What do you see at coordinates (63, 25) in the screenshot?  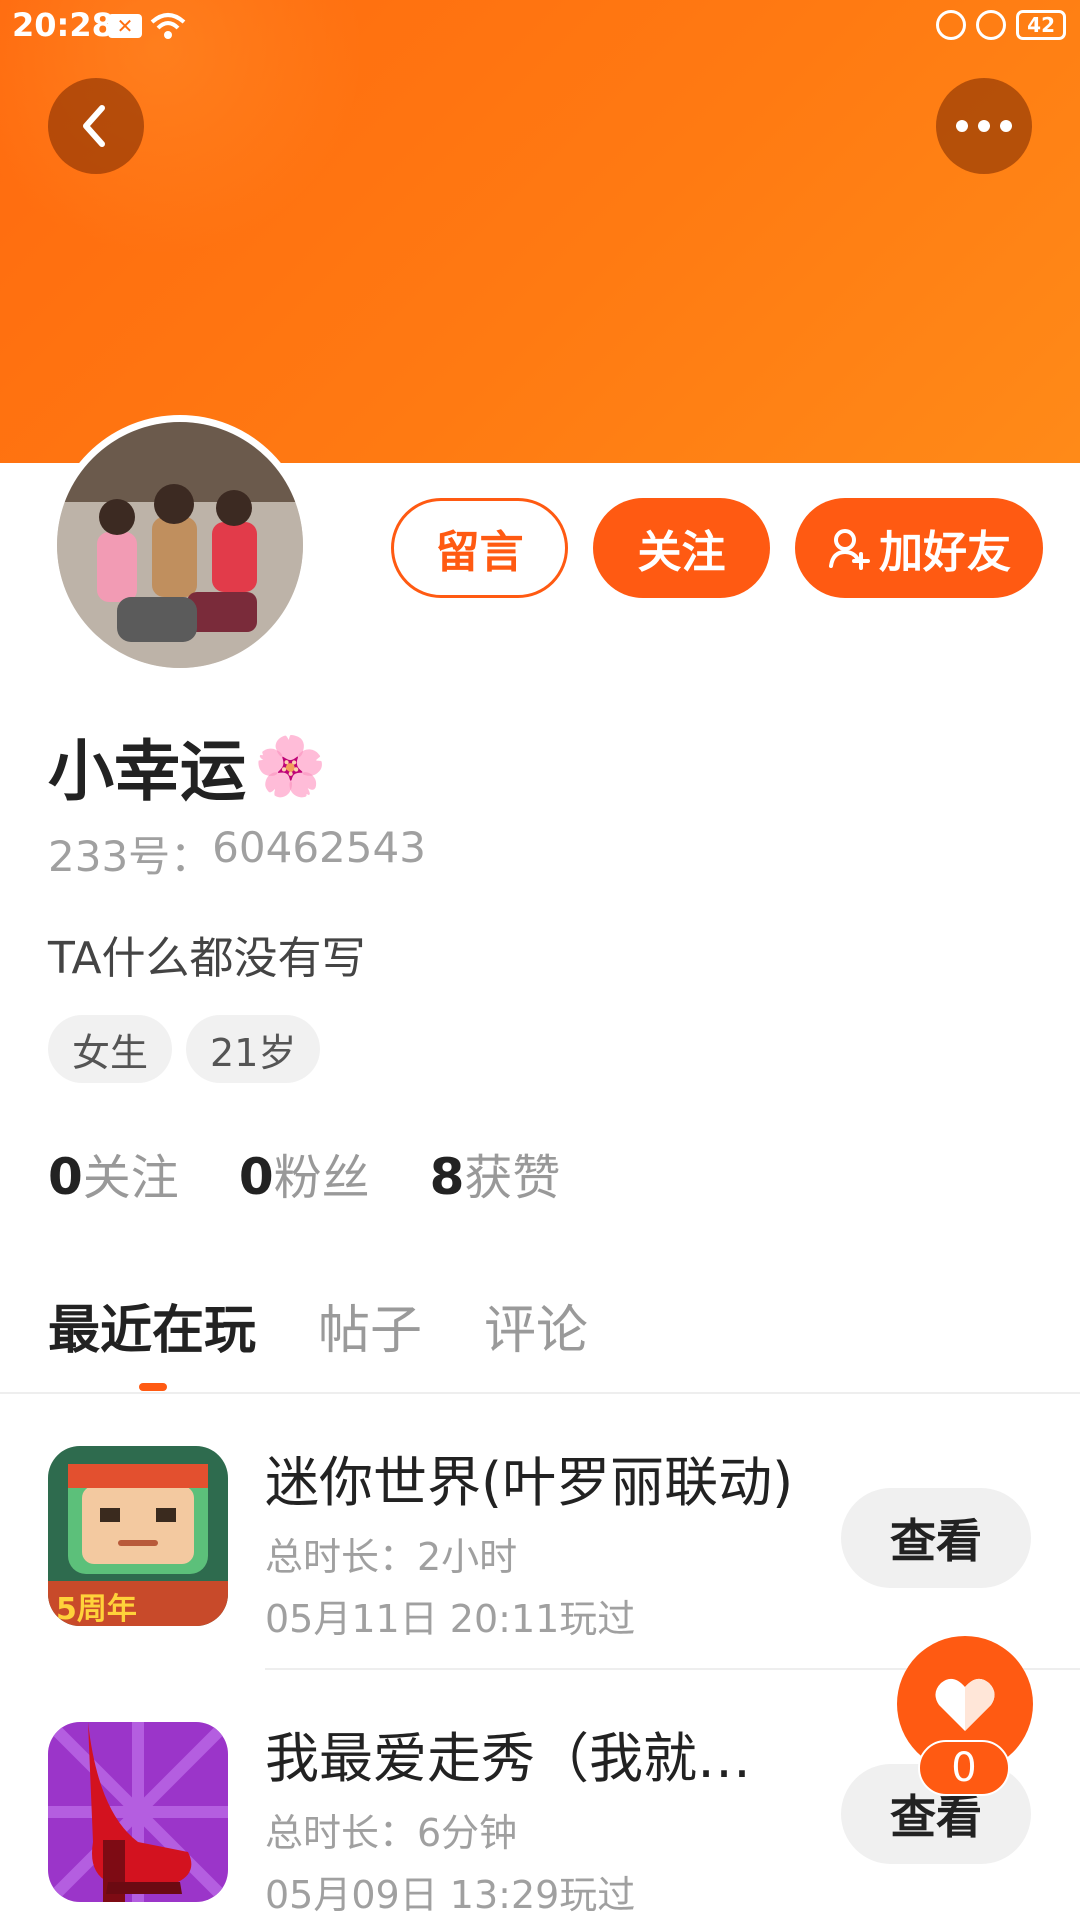 I see `status-time: 20:28` at bounding box center [63, 25].